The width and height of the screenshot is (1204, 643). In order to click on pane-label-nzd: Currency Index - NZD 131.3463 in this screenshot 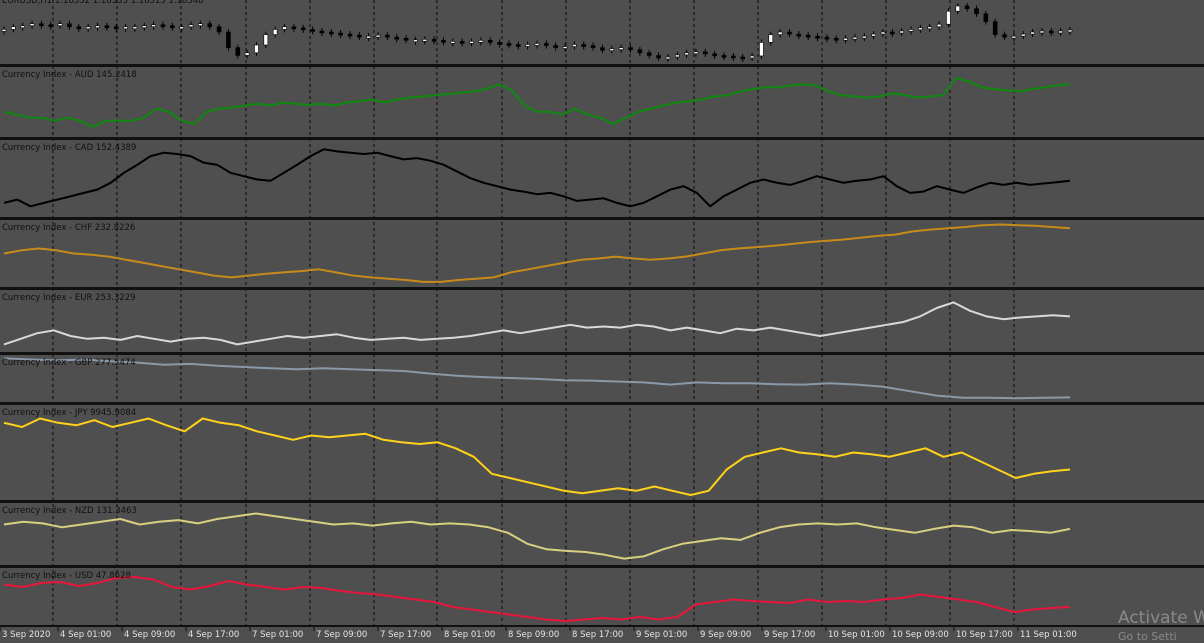, I will do `click(69, 511)`.